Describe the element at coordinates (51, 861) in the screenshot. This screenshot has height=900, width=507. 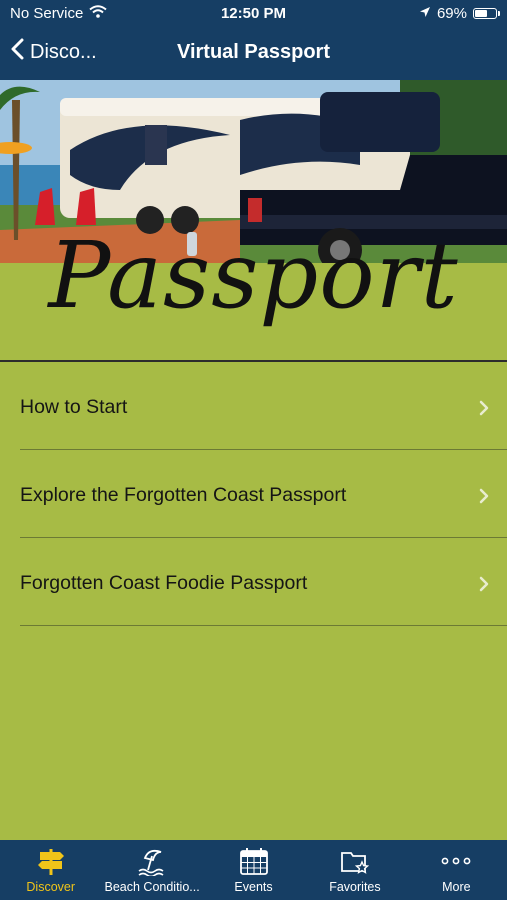
I see `signpost-icon` at that location.